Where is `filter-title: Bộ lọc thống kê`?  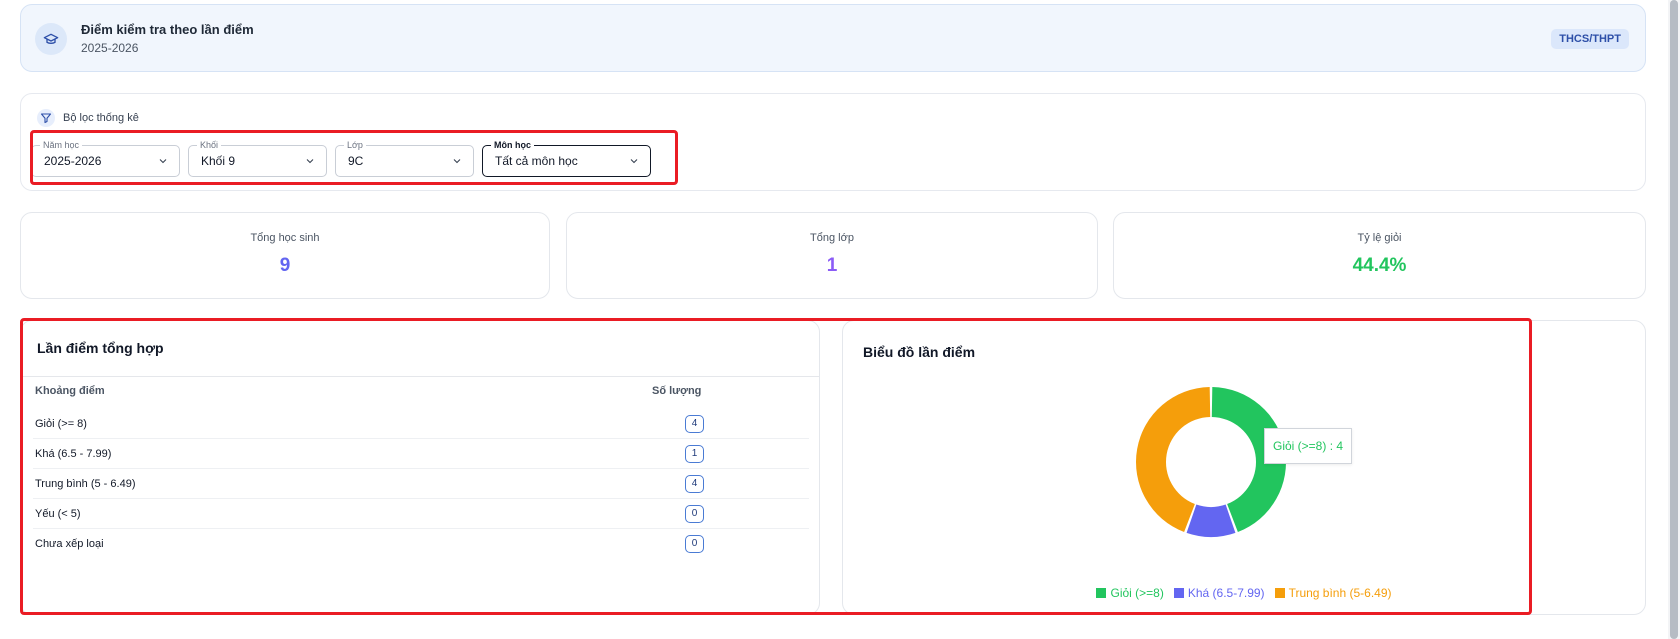 filter-title: Bộ lọc thống kê is located at coordinates (101, 118).